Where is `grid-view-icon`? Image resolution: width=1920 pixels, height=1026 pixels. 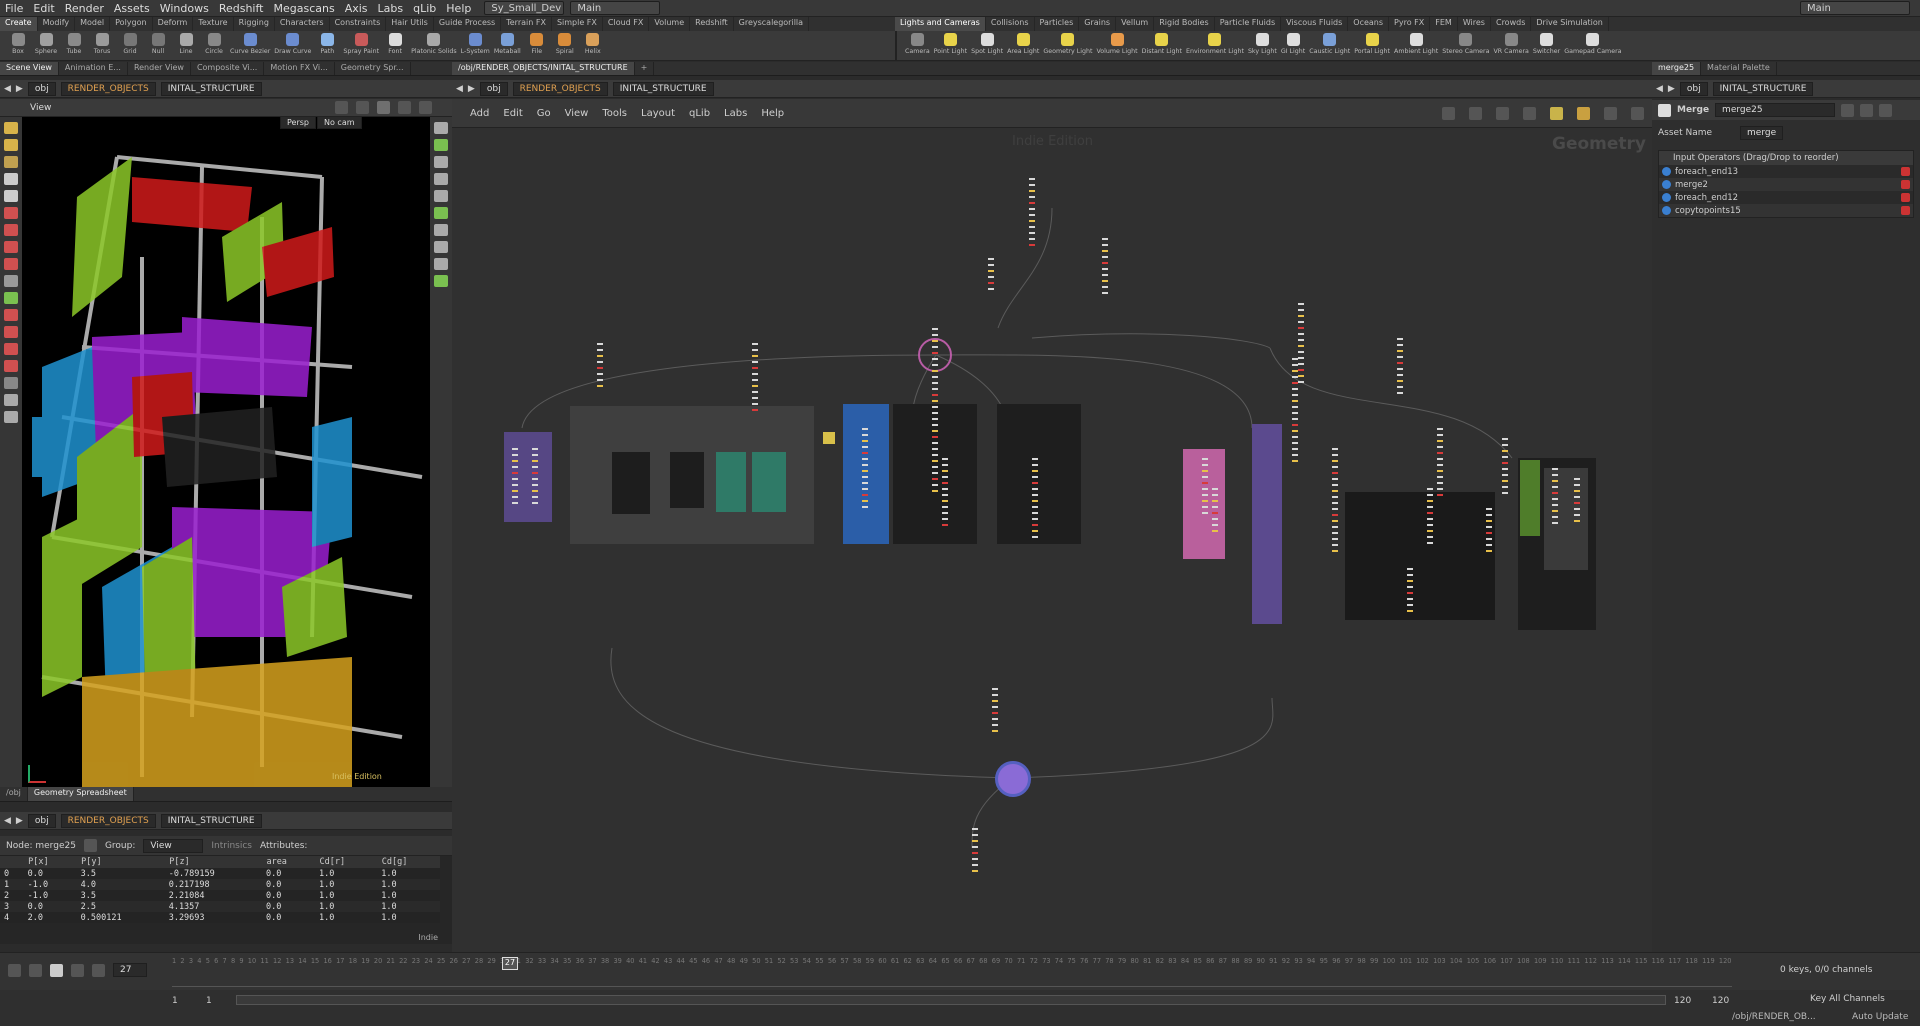 grid-view-icon is located at coordinates (1529, 113).